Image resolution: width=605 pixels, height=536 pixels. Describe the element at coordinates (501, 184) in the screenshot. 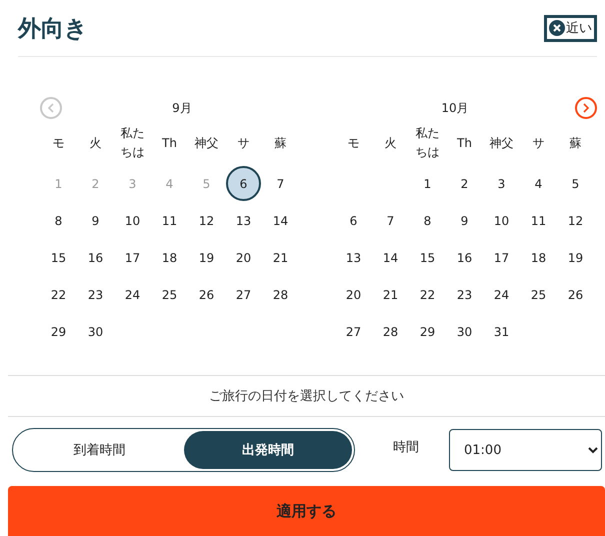

I see `calendar-day: 3` at that location.